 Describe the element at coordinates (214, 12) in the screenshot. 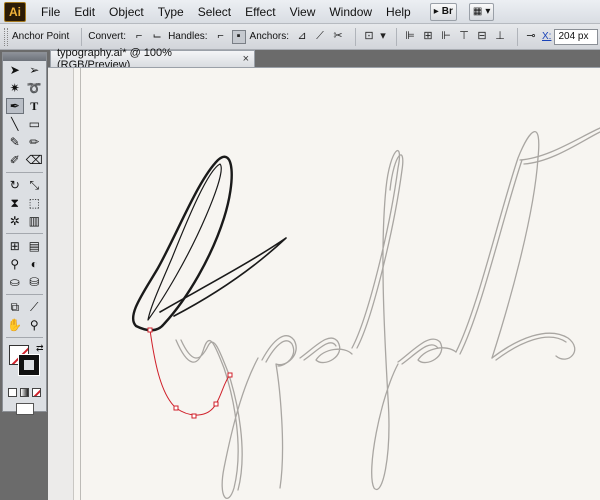

I see `menu-select: Select` at that location.